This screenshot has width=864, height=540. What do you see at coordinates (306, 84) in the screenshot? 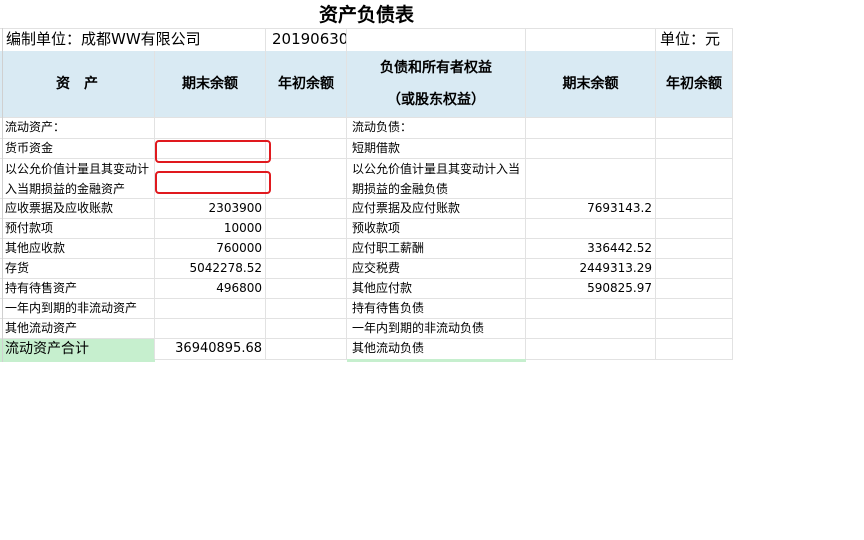
I see `header-begin-balance: 年初余额` at bounding box center [306, 84].